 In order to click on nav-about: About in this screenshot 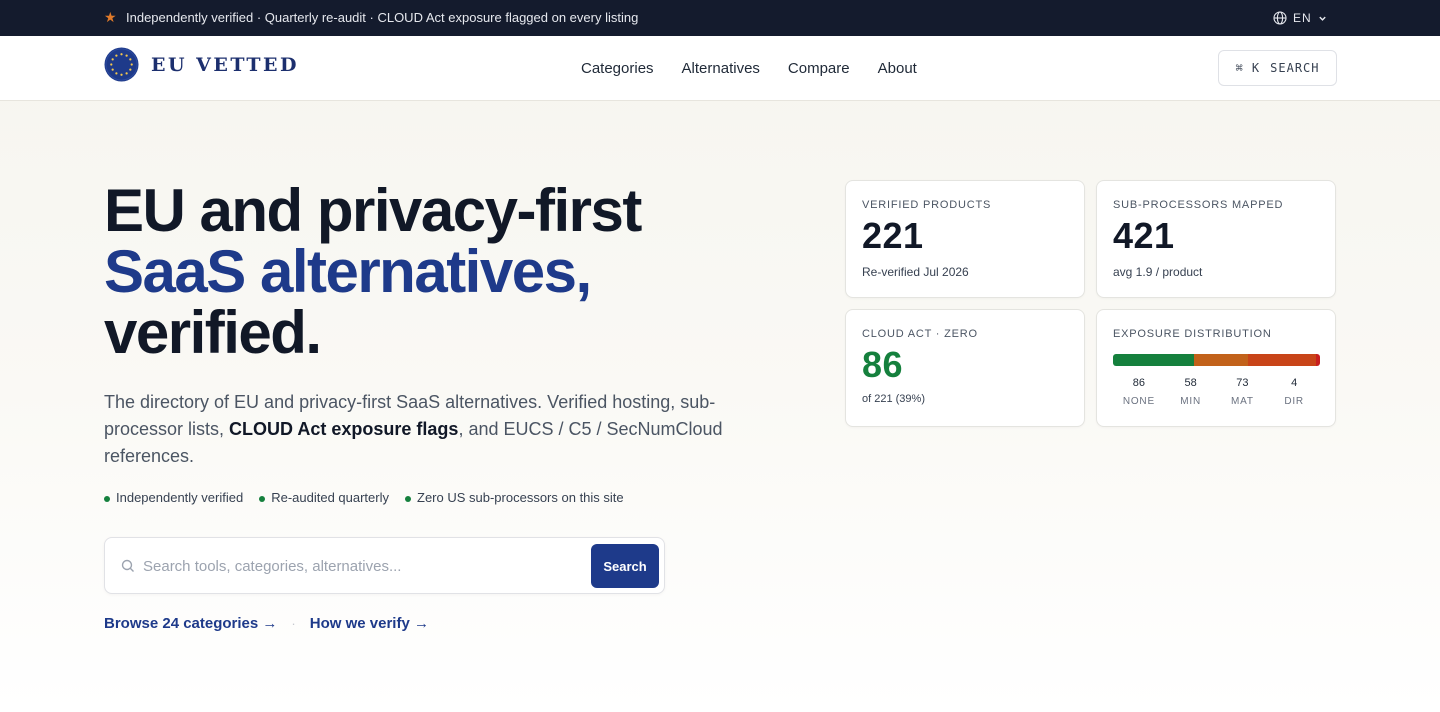, I will do `click(897, 69)`.